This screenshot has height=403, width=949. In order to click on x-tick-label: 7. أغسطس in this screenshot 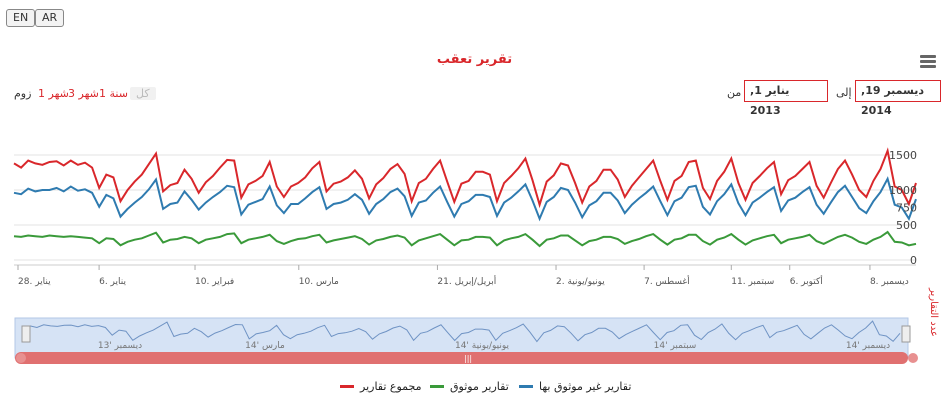, I will do `click(667, 281)`.